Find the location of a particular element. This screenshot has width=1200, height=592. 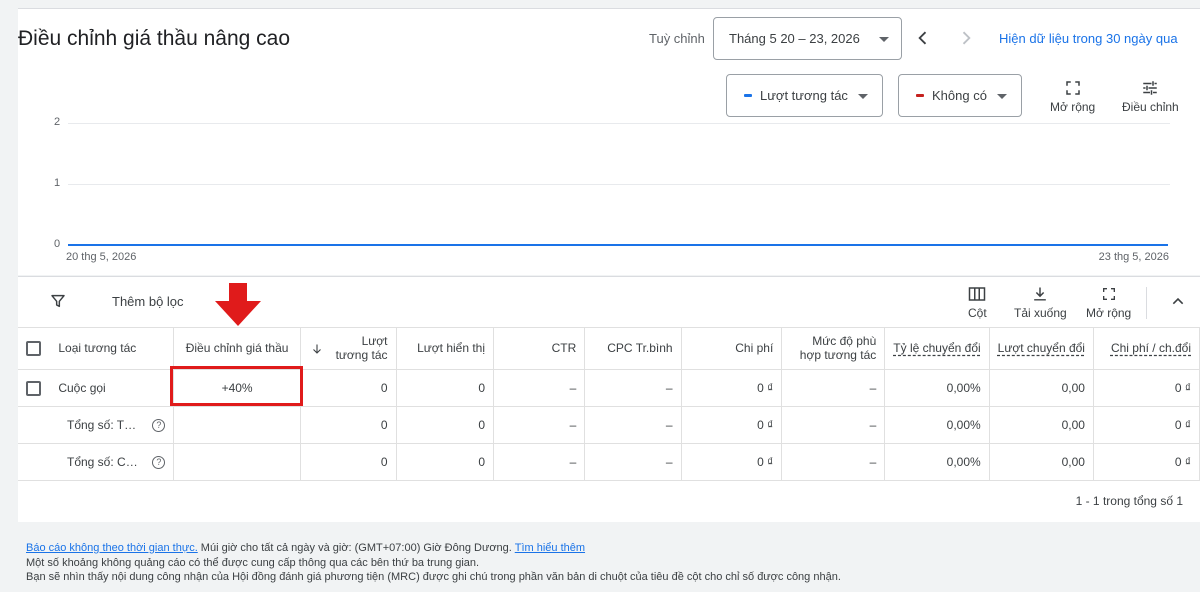

filter-button is located at coordinates (58, 303).